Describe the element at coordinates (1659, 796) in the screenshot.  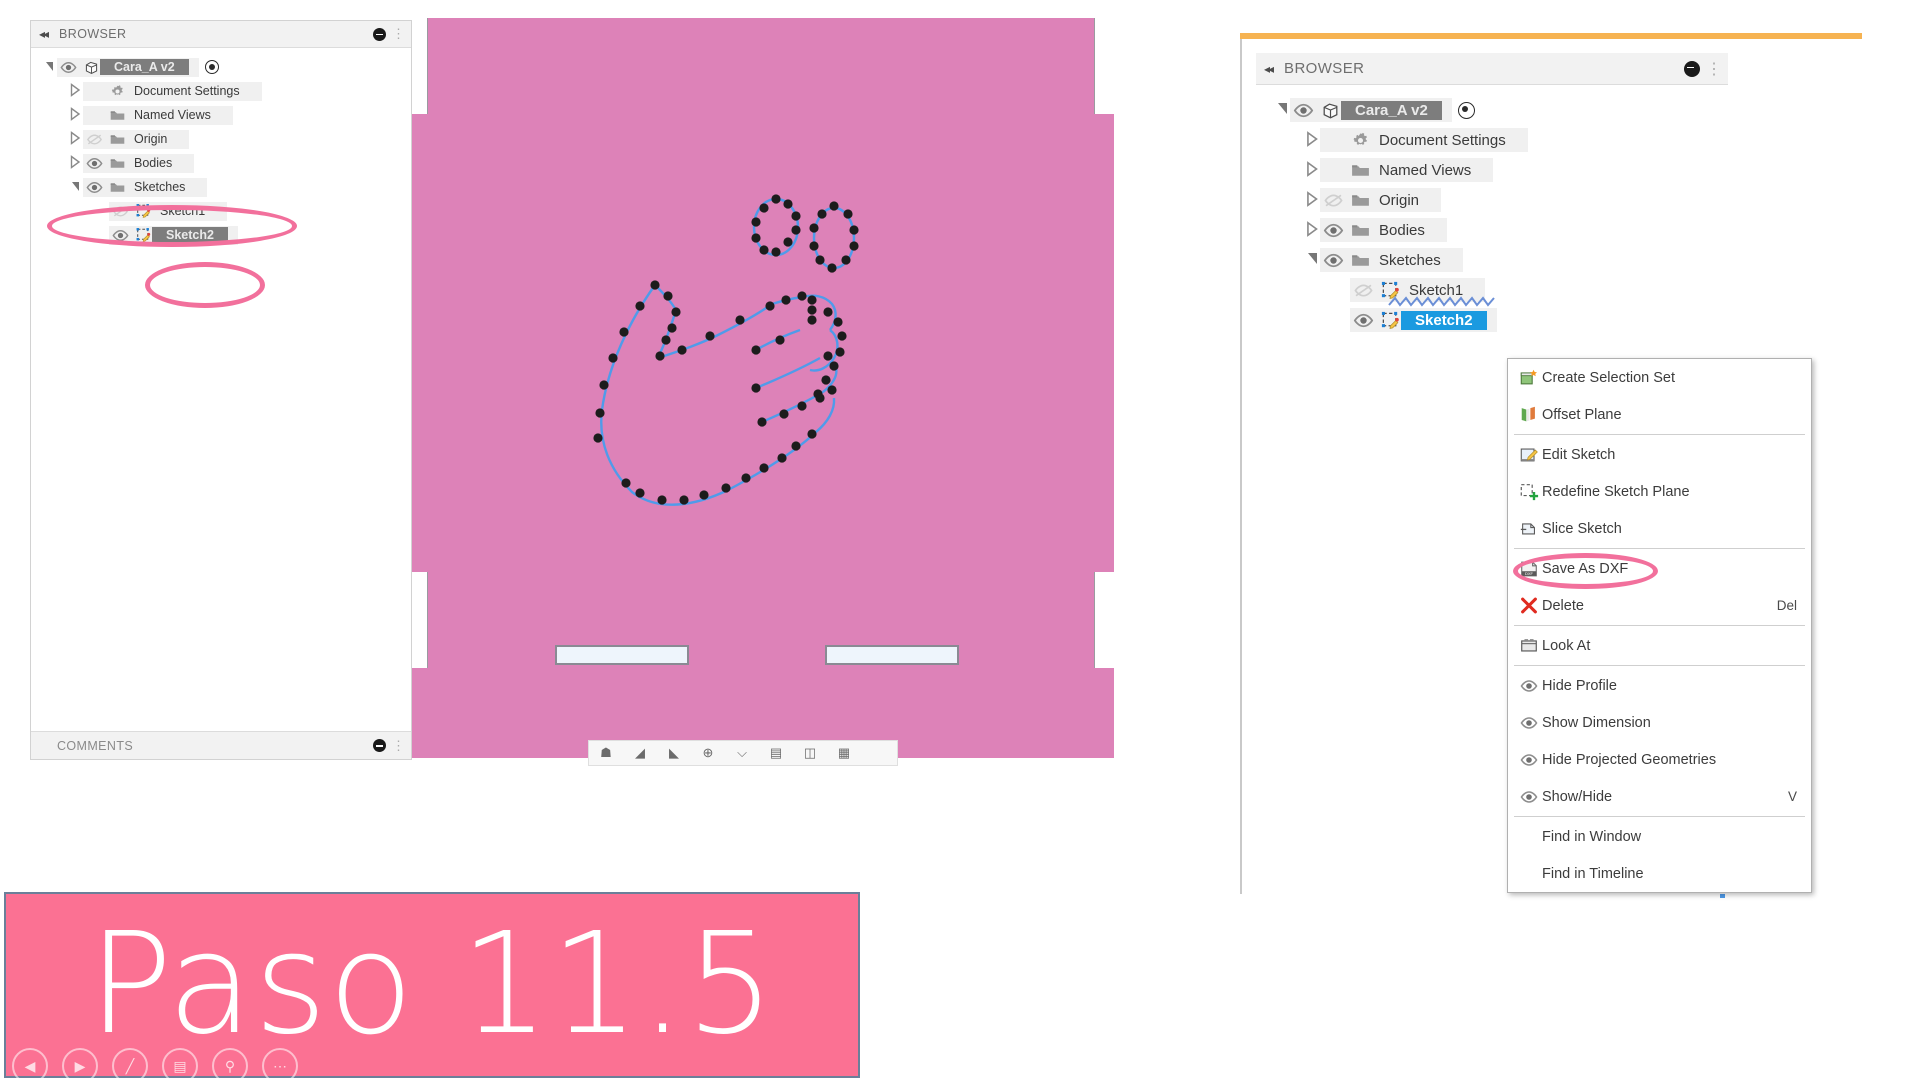
I see `menu-item-show-hide: Show/Hide V` at that location.